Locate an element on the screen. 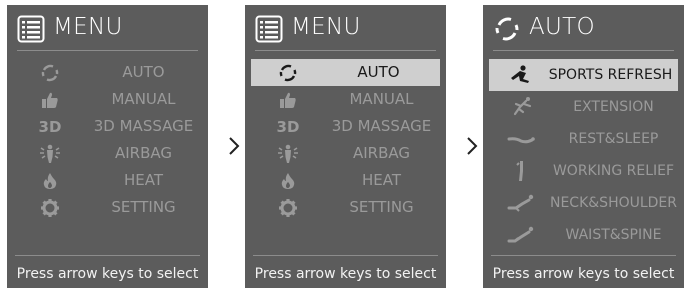 The image size is (689, 291). program-item-rest-sleep: REST&SLEEP is located at coordinates (583, 139).